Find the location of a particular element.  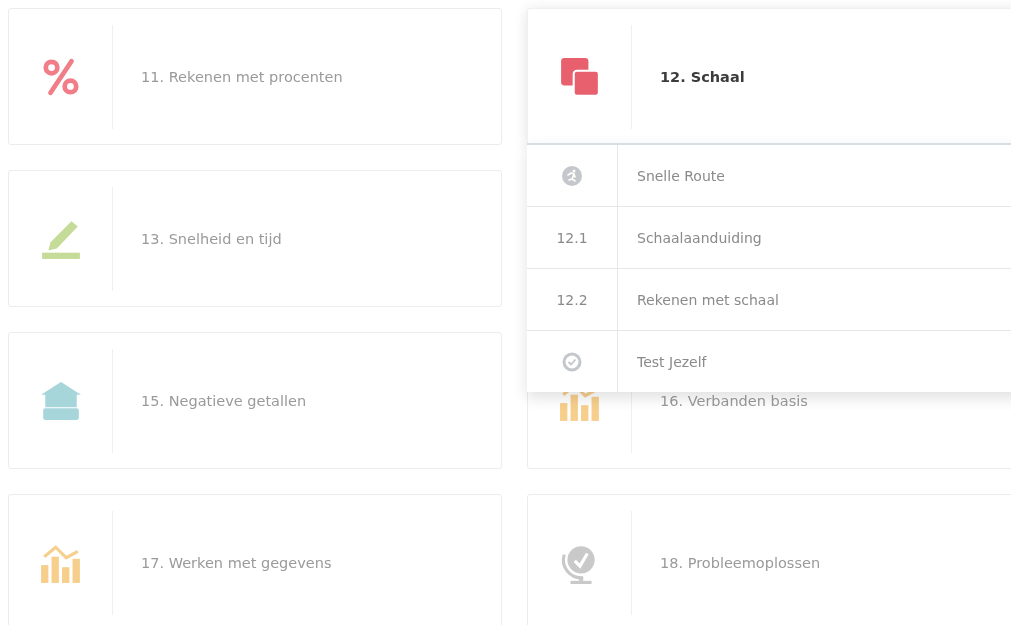

menu-item: 12.2 Rekenen met schaal is located at coordinates (769, 300).